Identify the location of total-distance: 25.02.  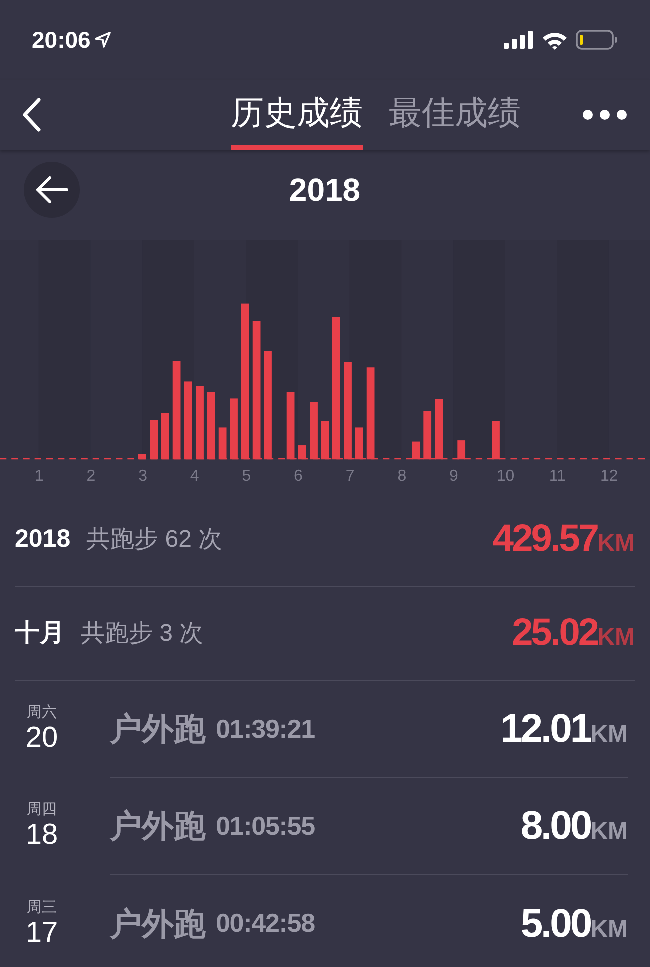
(555, 633).